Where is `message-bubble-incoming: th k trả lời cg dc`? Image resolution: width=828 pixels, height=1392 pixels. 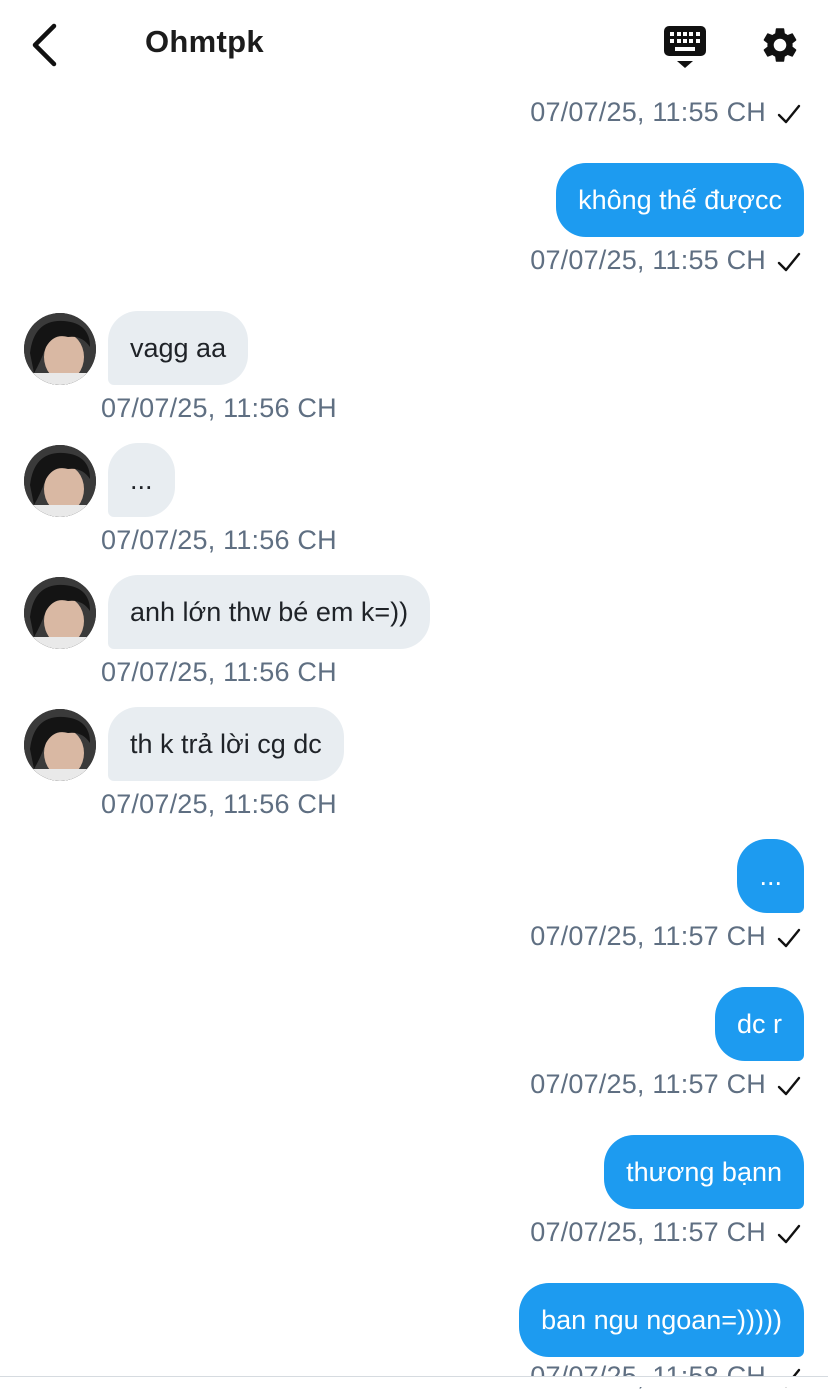
message-bubble-incoming: th k trả lời cg dc is located at coordinates (226, 744).